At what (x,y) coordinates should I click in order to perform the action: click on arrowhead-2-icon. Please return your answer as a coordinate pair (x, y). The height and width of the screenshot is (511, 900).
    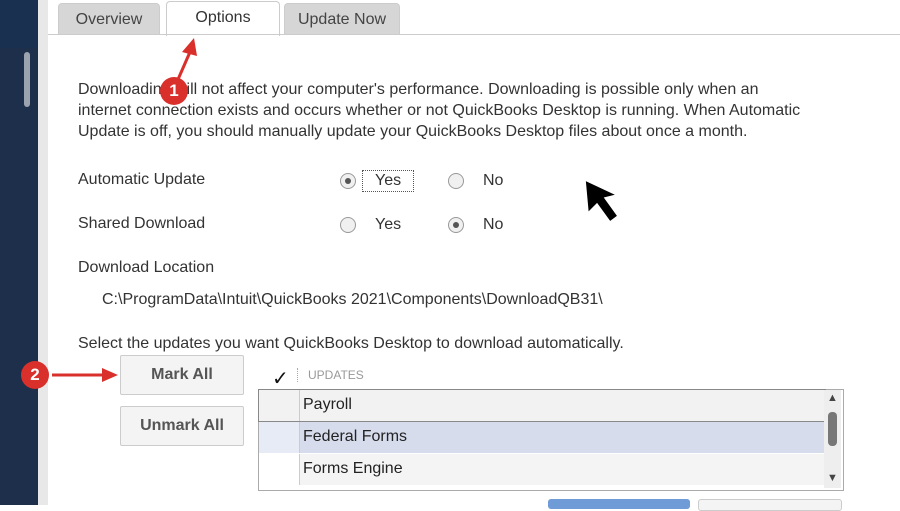
    Looking at the image, I should click on (110, 375).